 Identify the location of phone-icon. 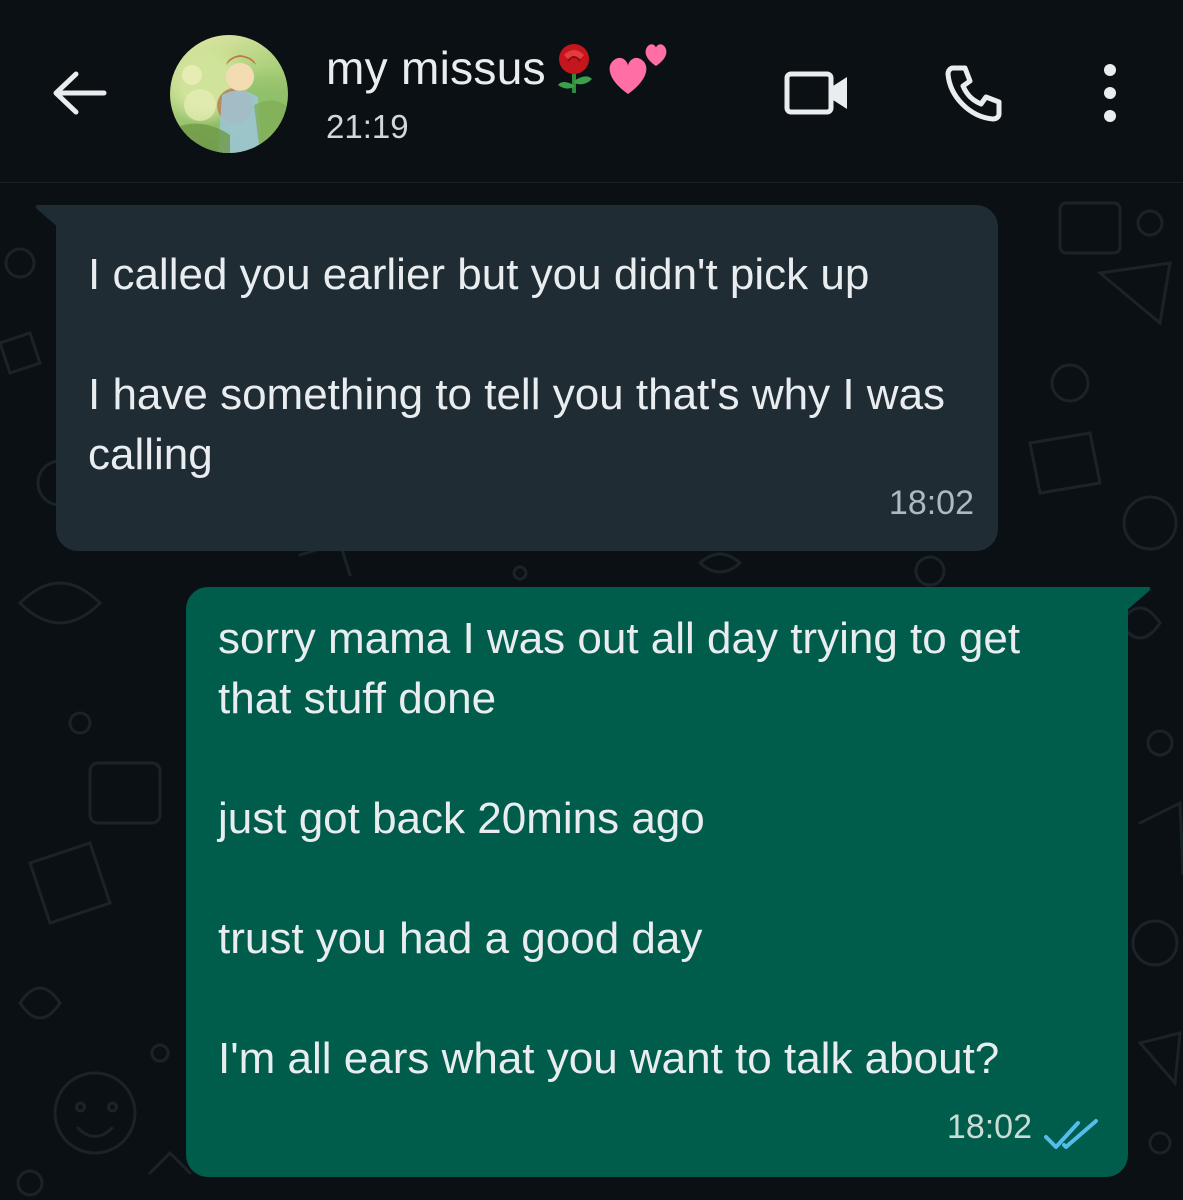
(973, 93).